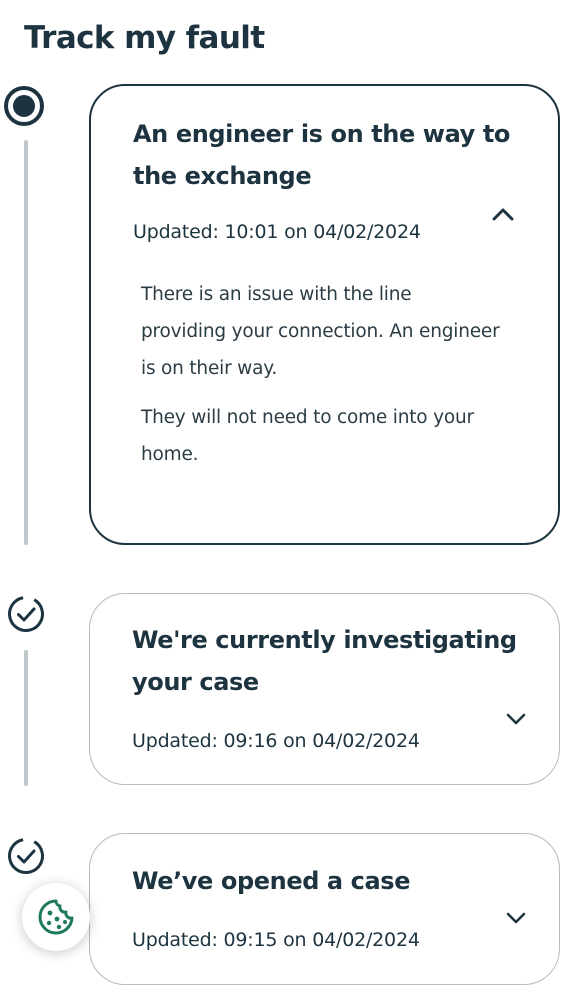  I want to click on page-title: Track my fault, so click(144, 38).